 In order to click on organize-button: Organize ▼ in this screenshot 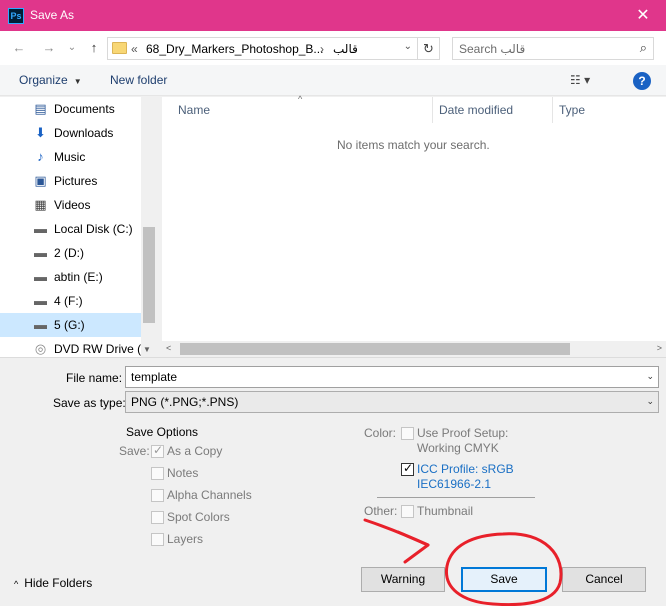, I will do `click(50, 80)`.